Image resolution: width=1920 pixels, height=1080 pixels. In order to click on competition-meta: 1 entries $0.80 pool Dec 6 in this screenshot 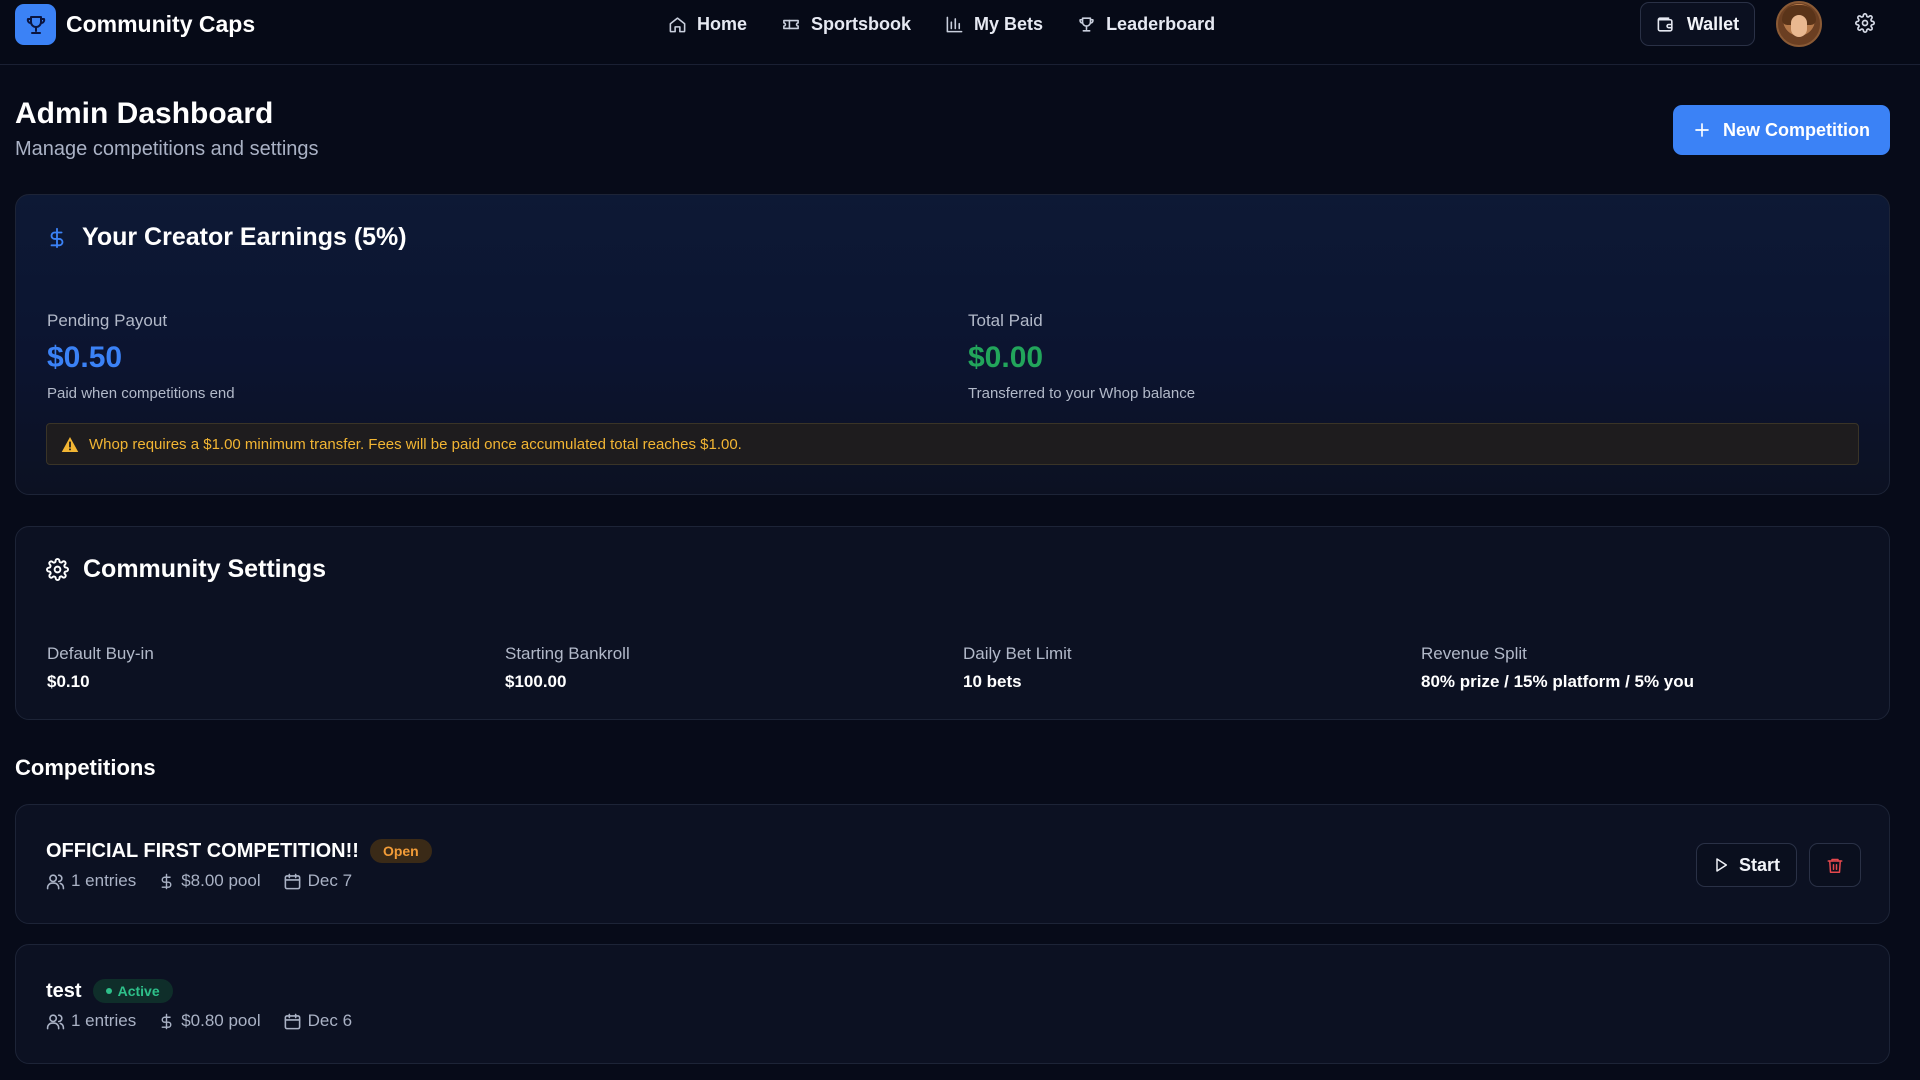, I will do `click(210, 1021)`.